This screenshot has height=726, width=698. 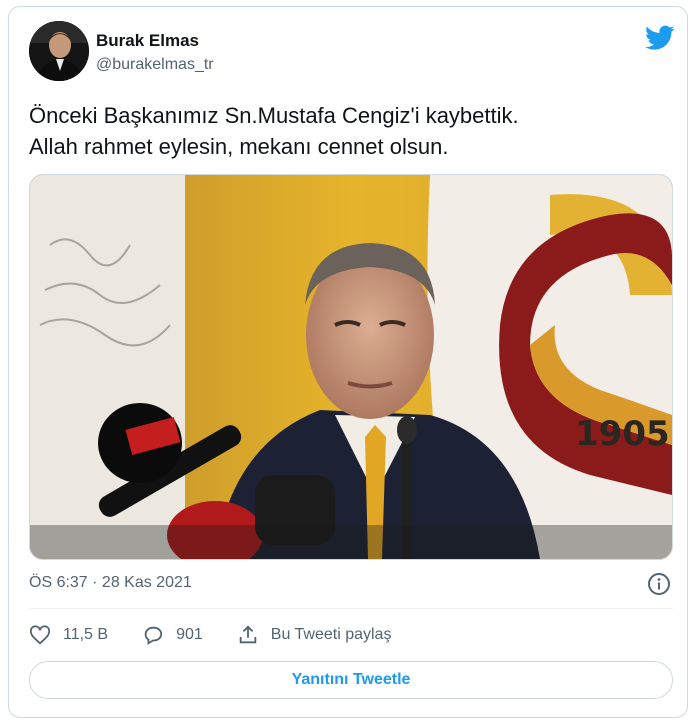 I want to click on author-name: Burak Elmas, so click(x=147, y=41).